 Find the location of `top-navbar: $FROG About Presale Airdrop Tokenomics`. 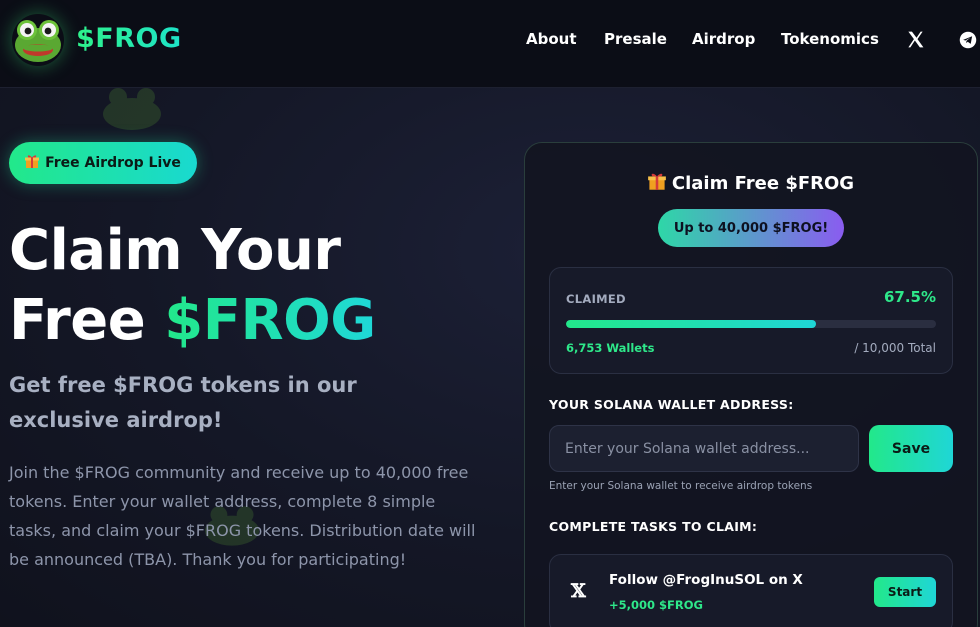

top-navbar: $FROG About Presale Airdrop Tokenomics is located at coordinates (490, 44).